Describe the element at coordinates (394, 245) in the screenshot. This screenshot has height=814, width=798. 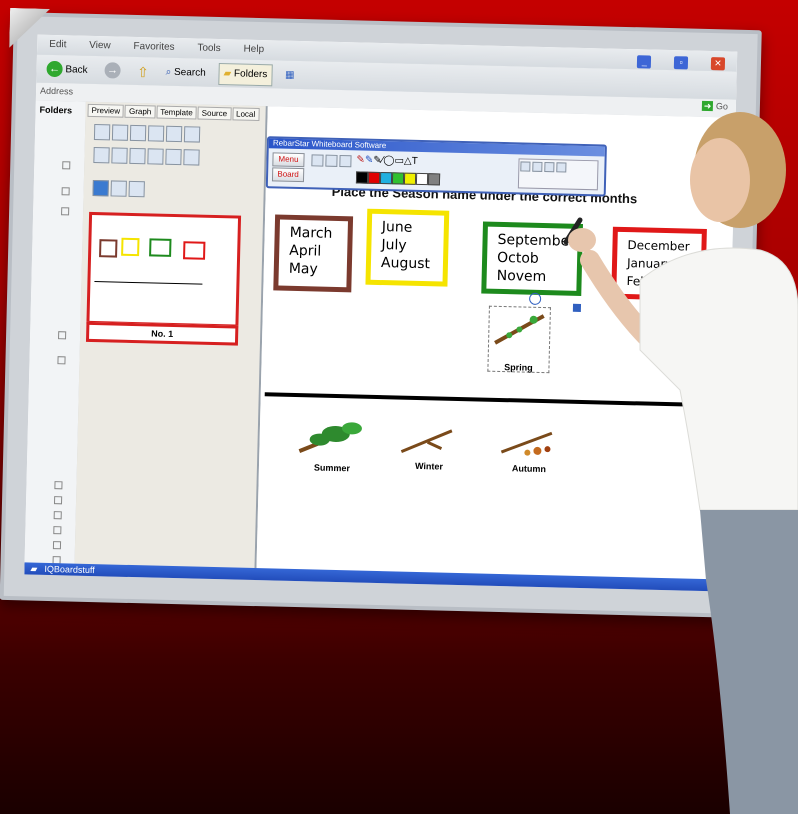
I see `month-label: July` at that location.